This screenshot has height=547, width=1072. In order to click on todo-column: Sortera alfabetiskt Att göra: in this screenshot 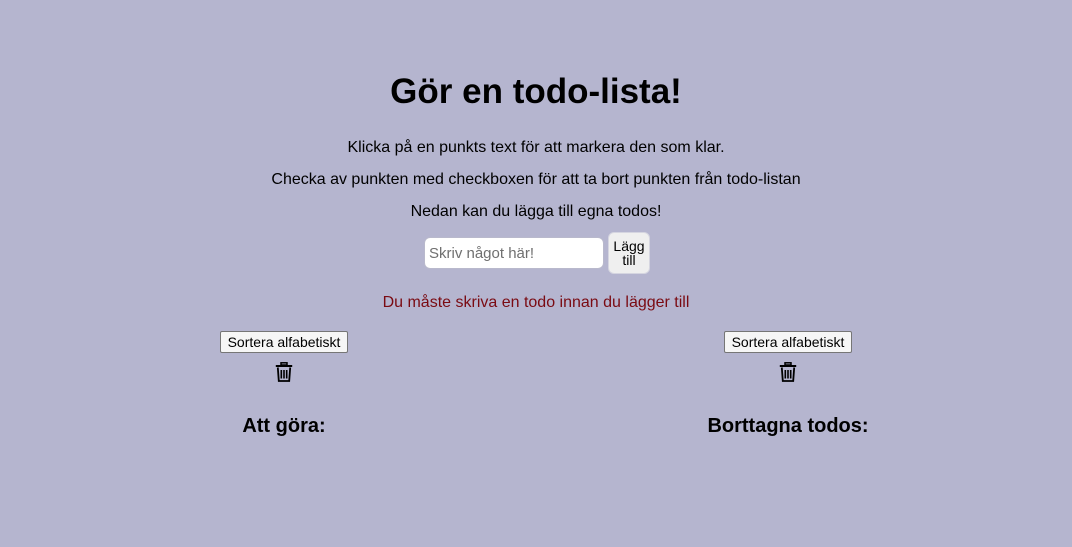, I will do `click(284, 384)`.